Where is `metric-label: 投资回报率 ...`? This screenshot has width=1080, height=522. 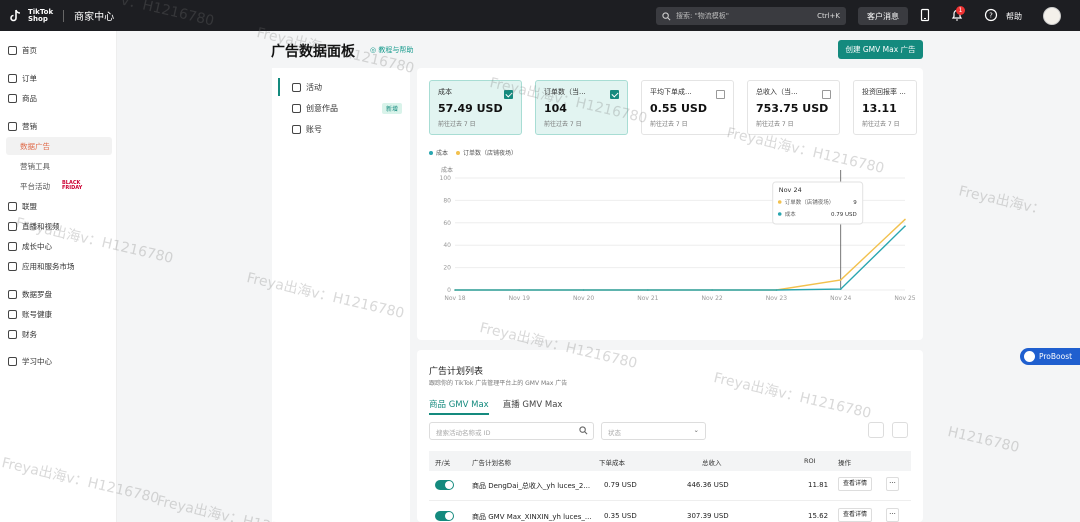 metric-label: 投资回报率 ... is located at coordinates (884, 92).